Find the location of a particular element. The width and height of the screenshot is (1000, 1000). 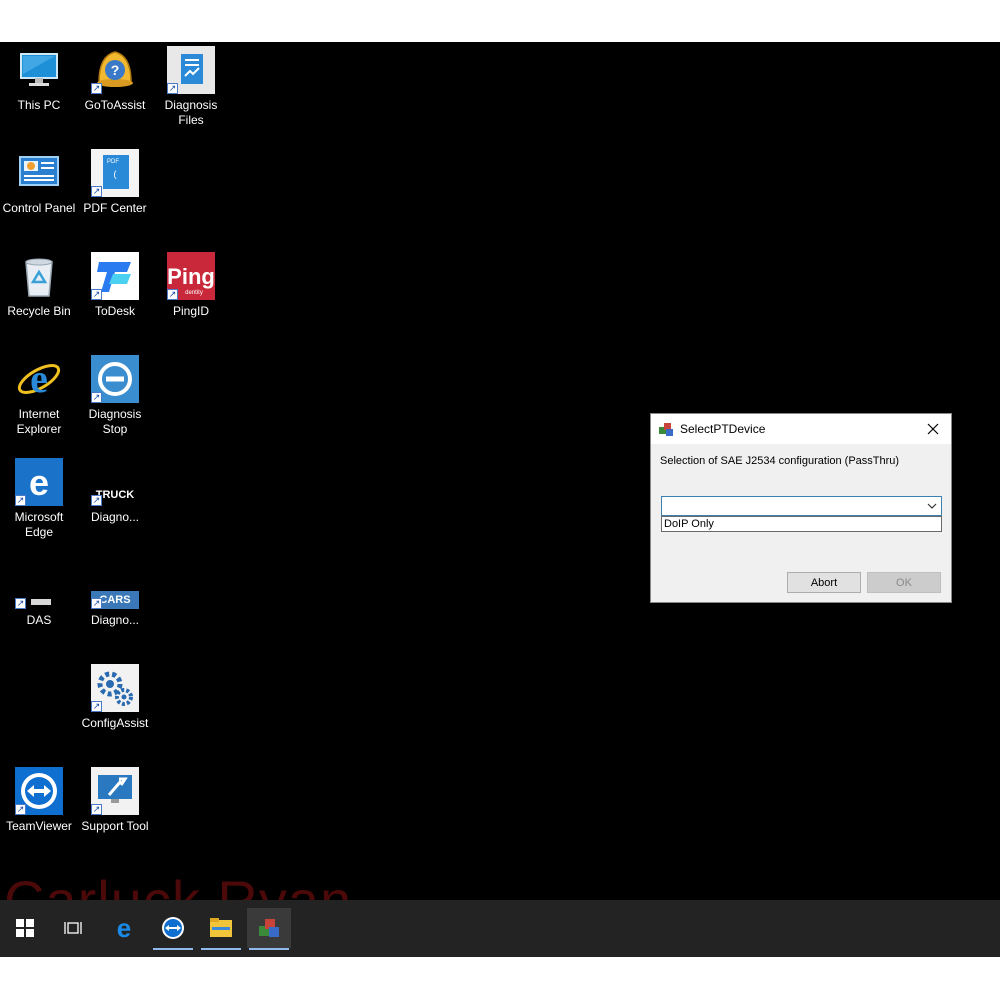

configassist-gears-icon: ↗ is located at coordinates (115, 688).